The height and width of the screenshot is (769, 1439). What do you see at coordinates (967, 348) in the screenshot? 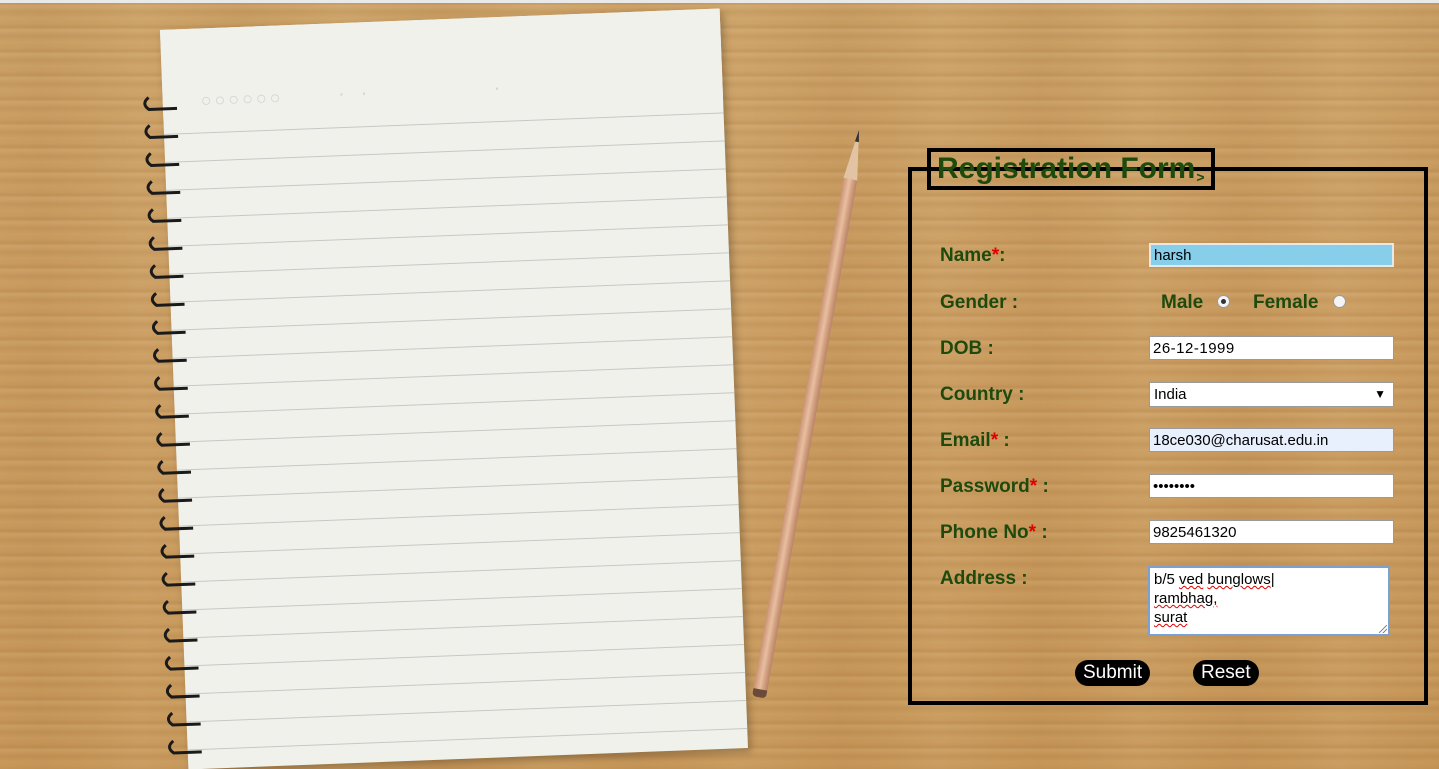
I see `dob-label: DOB :` at bounding box center [967, 348].